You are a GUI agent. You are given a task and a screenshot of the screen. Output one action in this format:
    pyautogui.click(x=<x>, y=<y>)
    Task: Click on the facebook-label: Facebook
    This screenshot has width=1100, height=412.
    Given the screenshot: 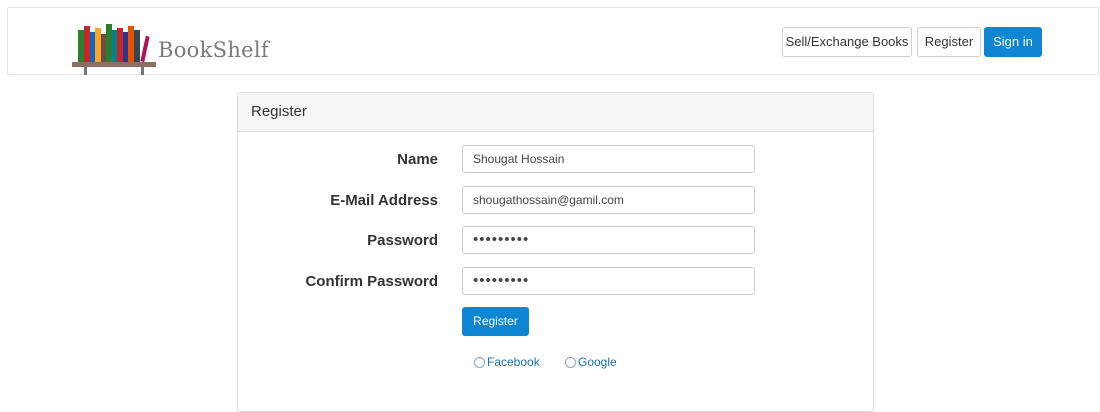 What is the action you would take?
    pyautogui.click(x=513, y=362)
    